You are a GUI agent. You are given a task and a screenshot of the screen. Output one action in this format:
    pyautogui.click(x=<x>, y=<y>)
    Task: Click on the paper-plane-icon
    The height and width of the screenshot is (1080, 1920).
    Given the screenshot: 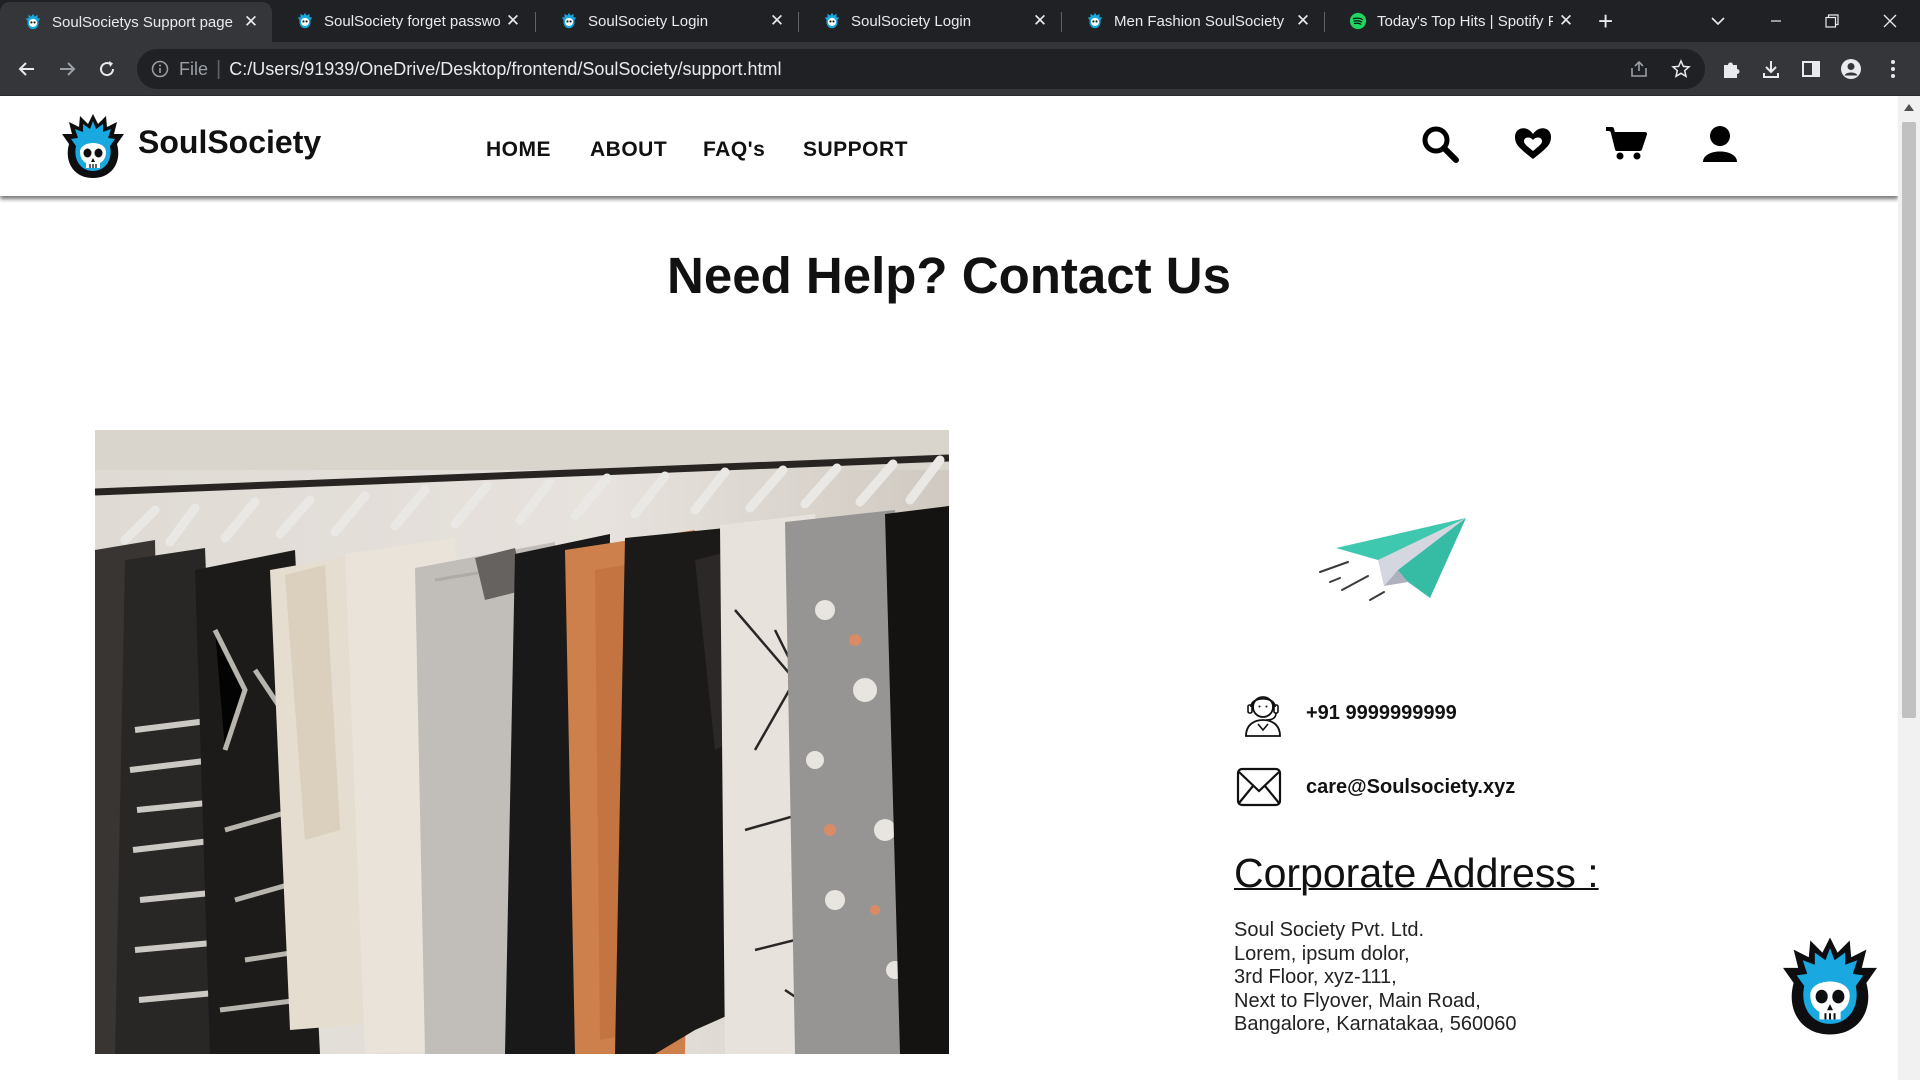 What is the action you would take?
    pyautogui.click(x=1392, y=559)
    